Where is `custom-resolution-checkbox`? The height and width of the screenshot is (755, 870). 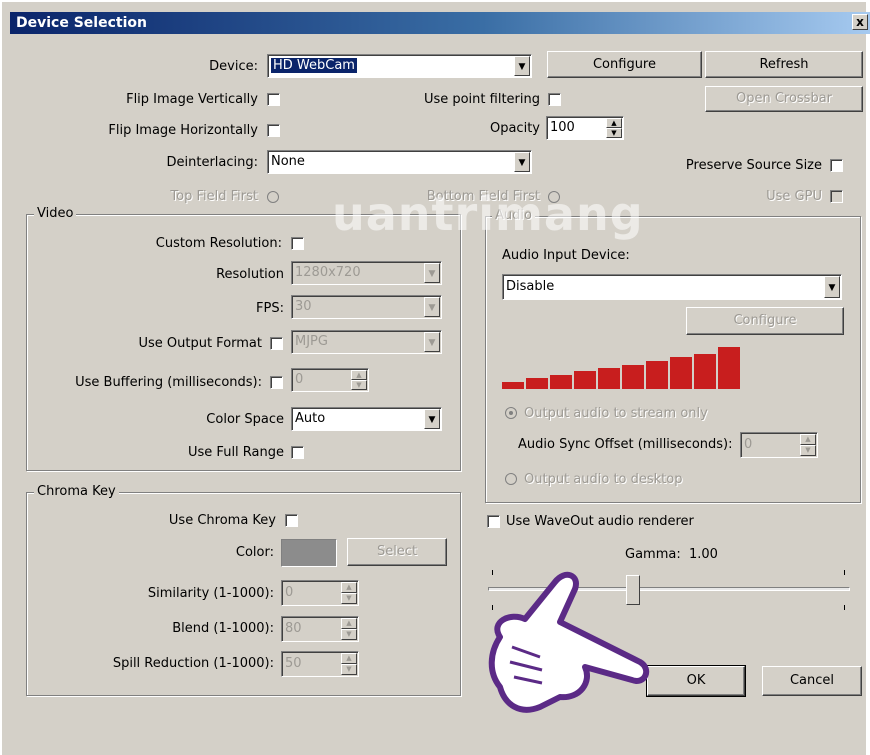
custom-resolution-checkbox is located at coordinates (297, 243).